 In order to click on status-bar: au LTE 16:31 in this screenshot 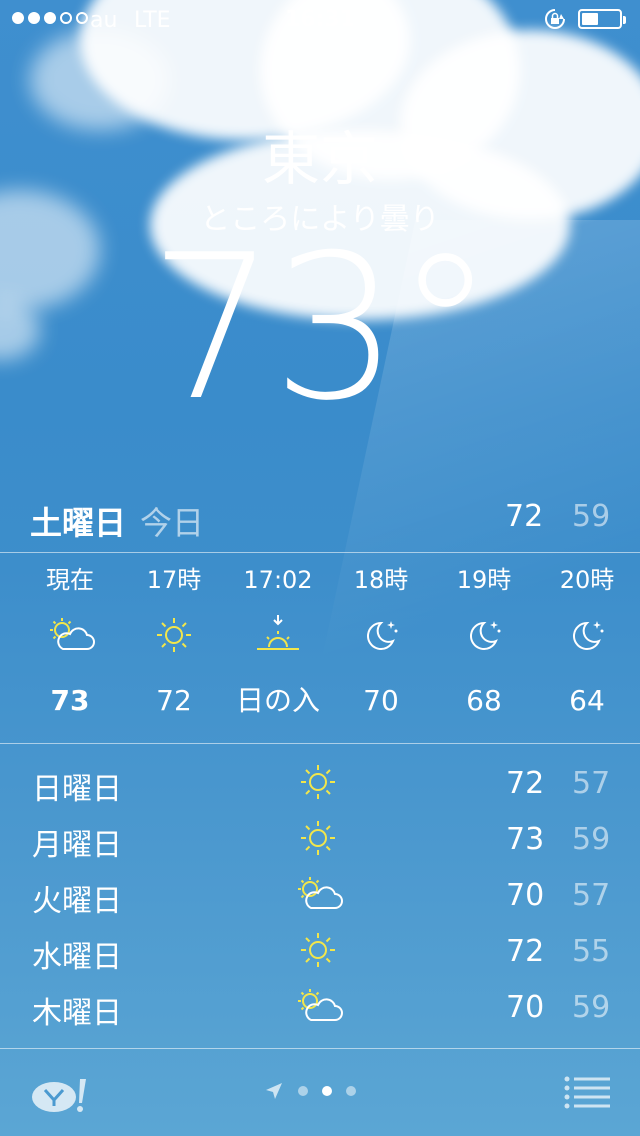, I will do `click(320, 20)`.